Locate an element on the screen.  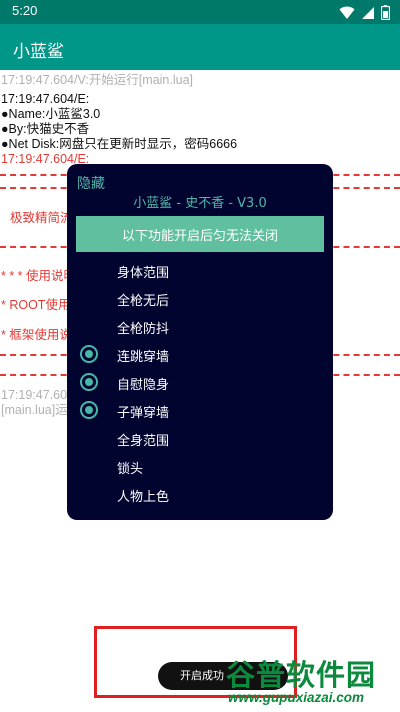
log-line: 极致精简流 is located at coordinates (41, 218).